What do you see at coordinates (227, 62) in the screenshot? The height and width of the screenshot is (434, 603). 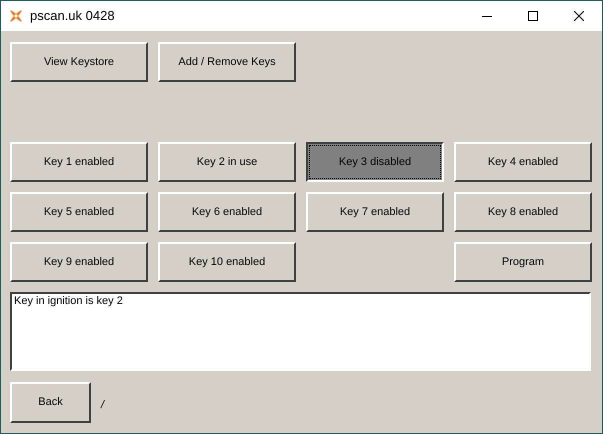 I see `toolbar-button: Add / Remove Keys` at bounding box center [227, 62].